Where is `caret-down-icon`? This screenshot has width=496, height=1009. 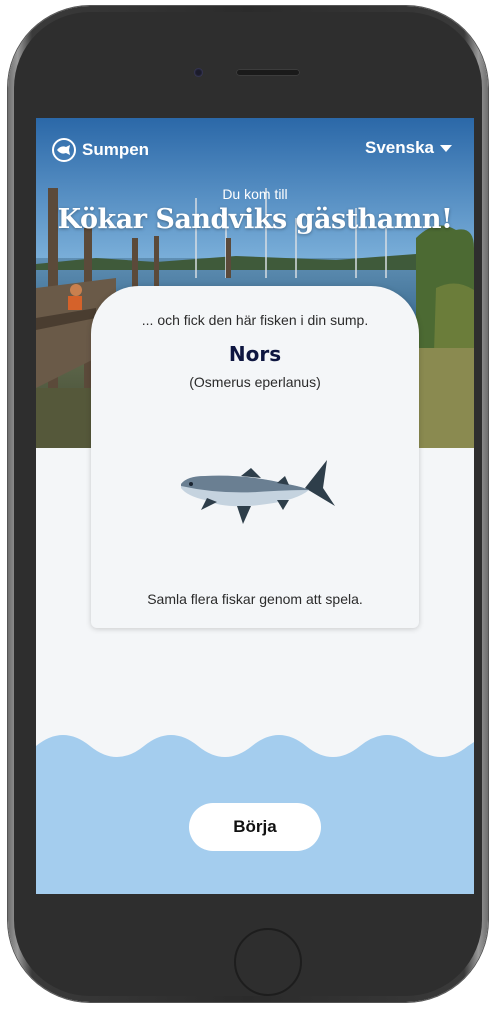 caret-down-icon is located at coordinates (446, 148).